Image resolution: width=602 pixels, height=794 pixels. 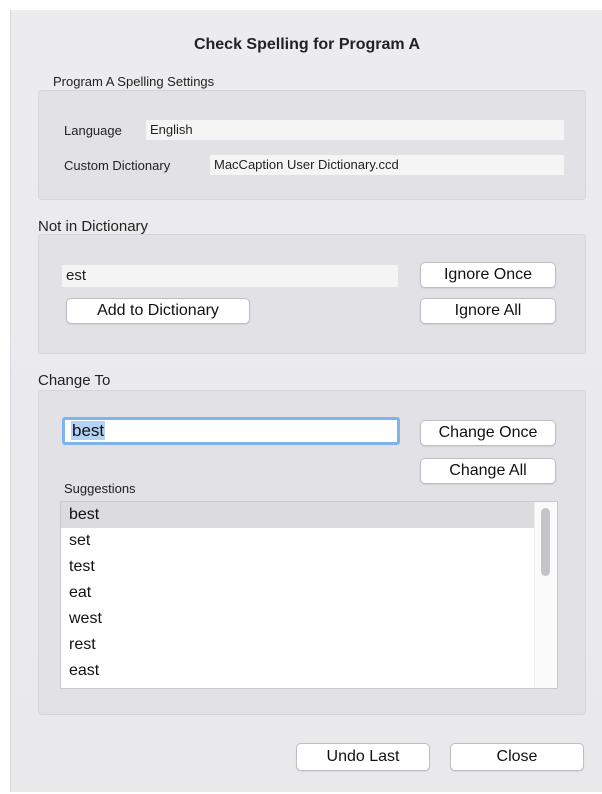 I want to click on change-all-button: Change All, so click(x=488, y=471).